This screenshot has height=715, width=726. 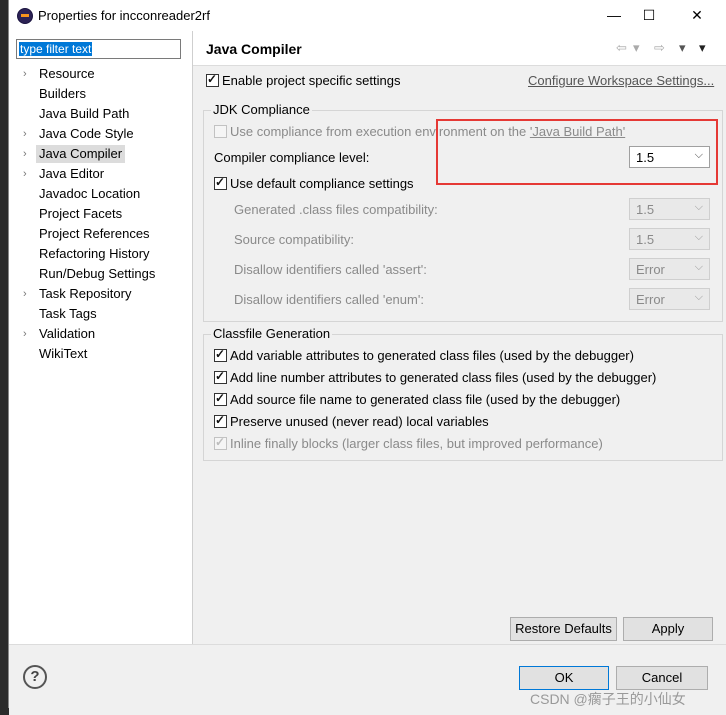 What do you see at coordinates (659, 48) in the screenshot?
I see `forward-arrow-icon: ⇨` at bounding box center [659, 48].